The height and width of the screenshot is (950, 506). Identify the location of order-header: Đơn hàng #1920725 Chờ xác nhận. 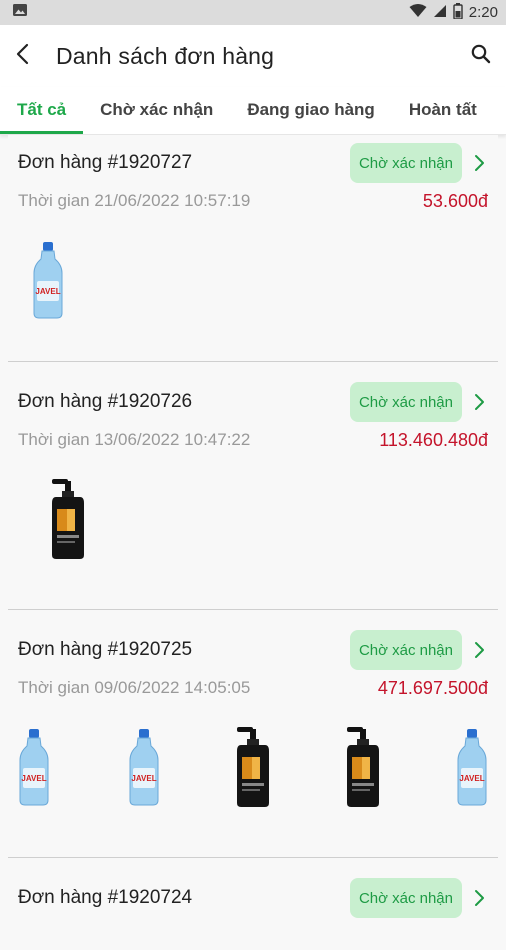
(253, 648).